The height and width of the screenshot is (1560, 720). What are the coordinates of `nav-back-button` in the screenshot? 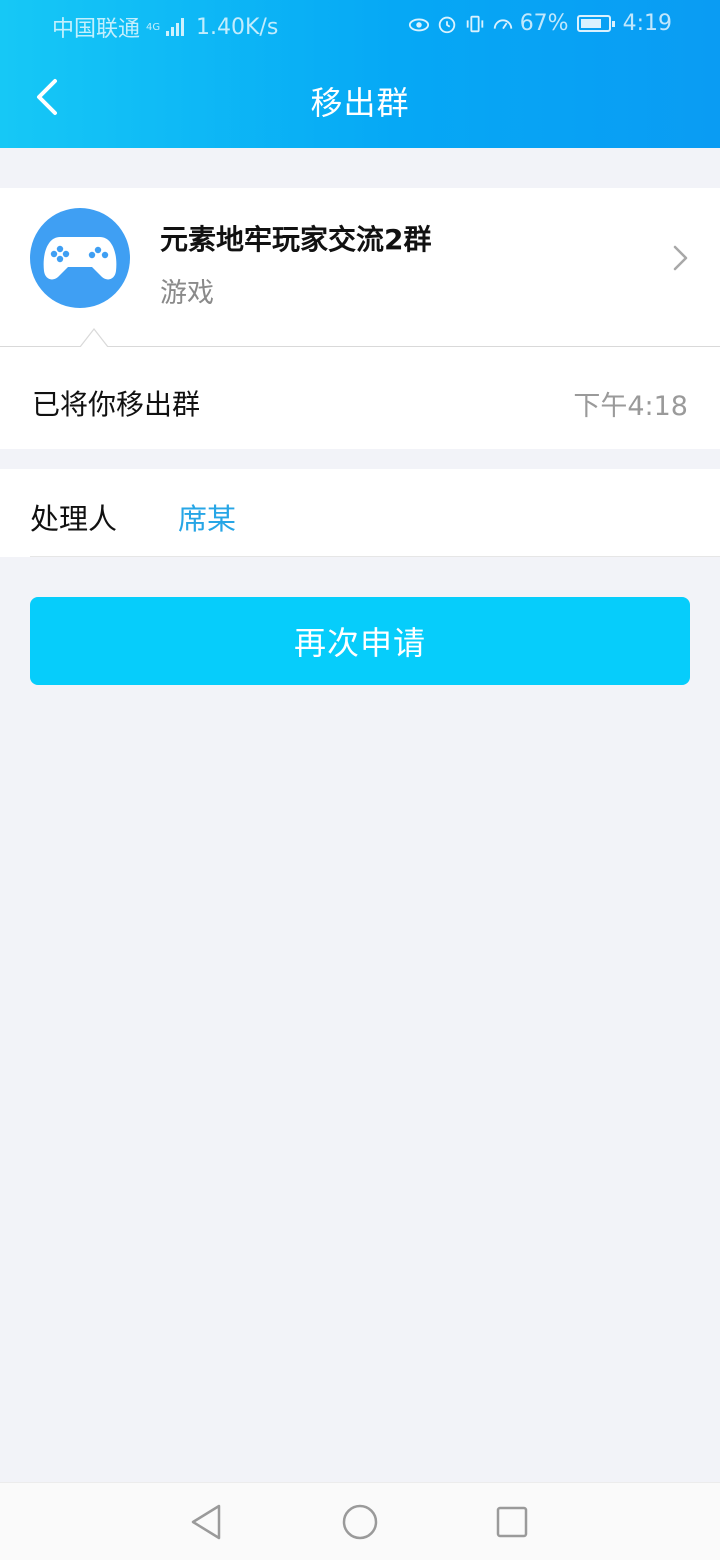 It's located at (206, 1522).